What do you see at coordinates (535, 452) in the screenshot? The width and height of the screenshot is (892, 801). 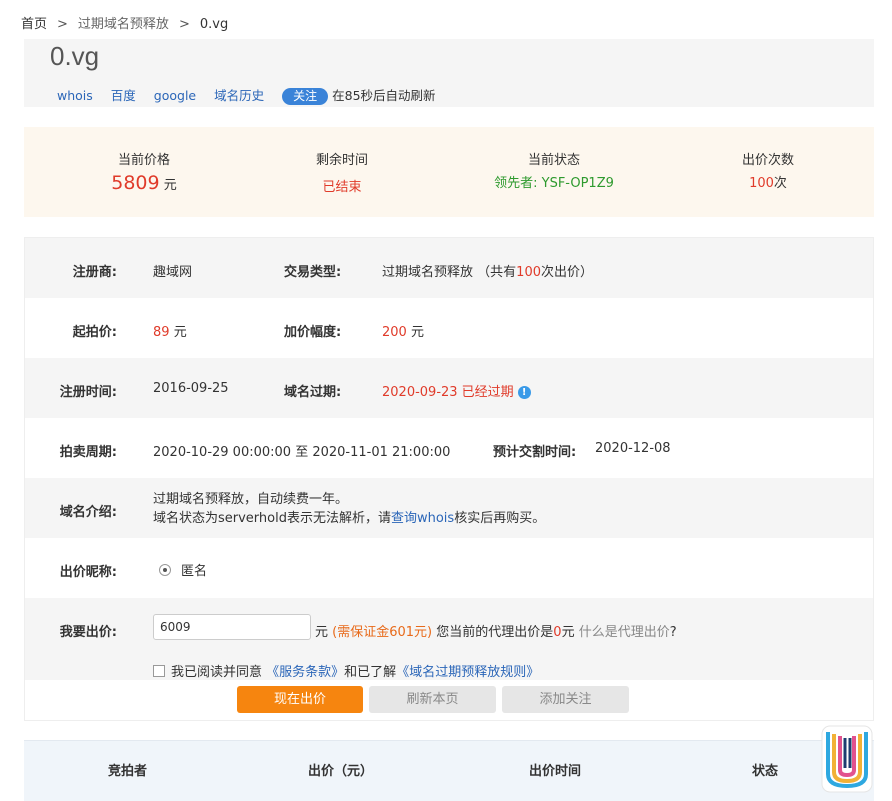 I see `delivery-label: 预计交割时间:` at bounding box center [535, 452].